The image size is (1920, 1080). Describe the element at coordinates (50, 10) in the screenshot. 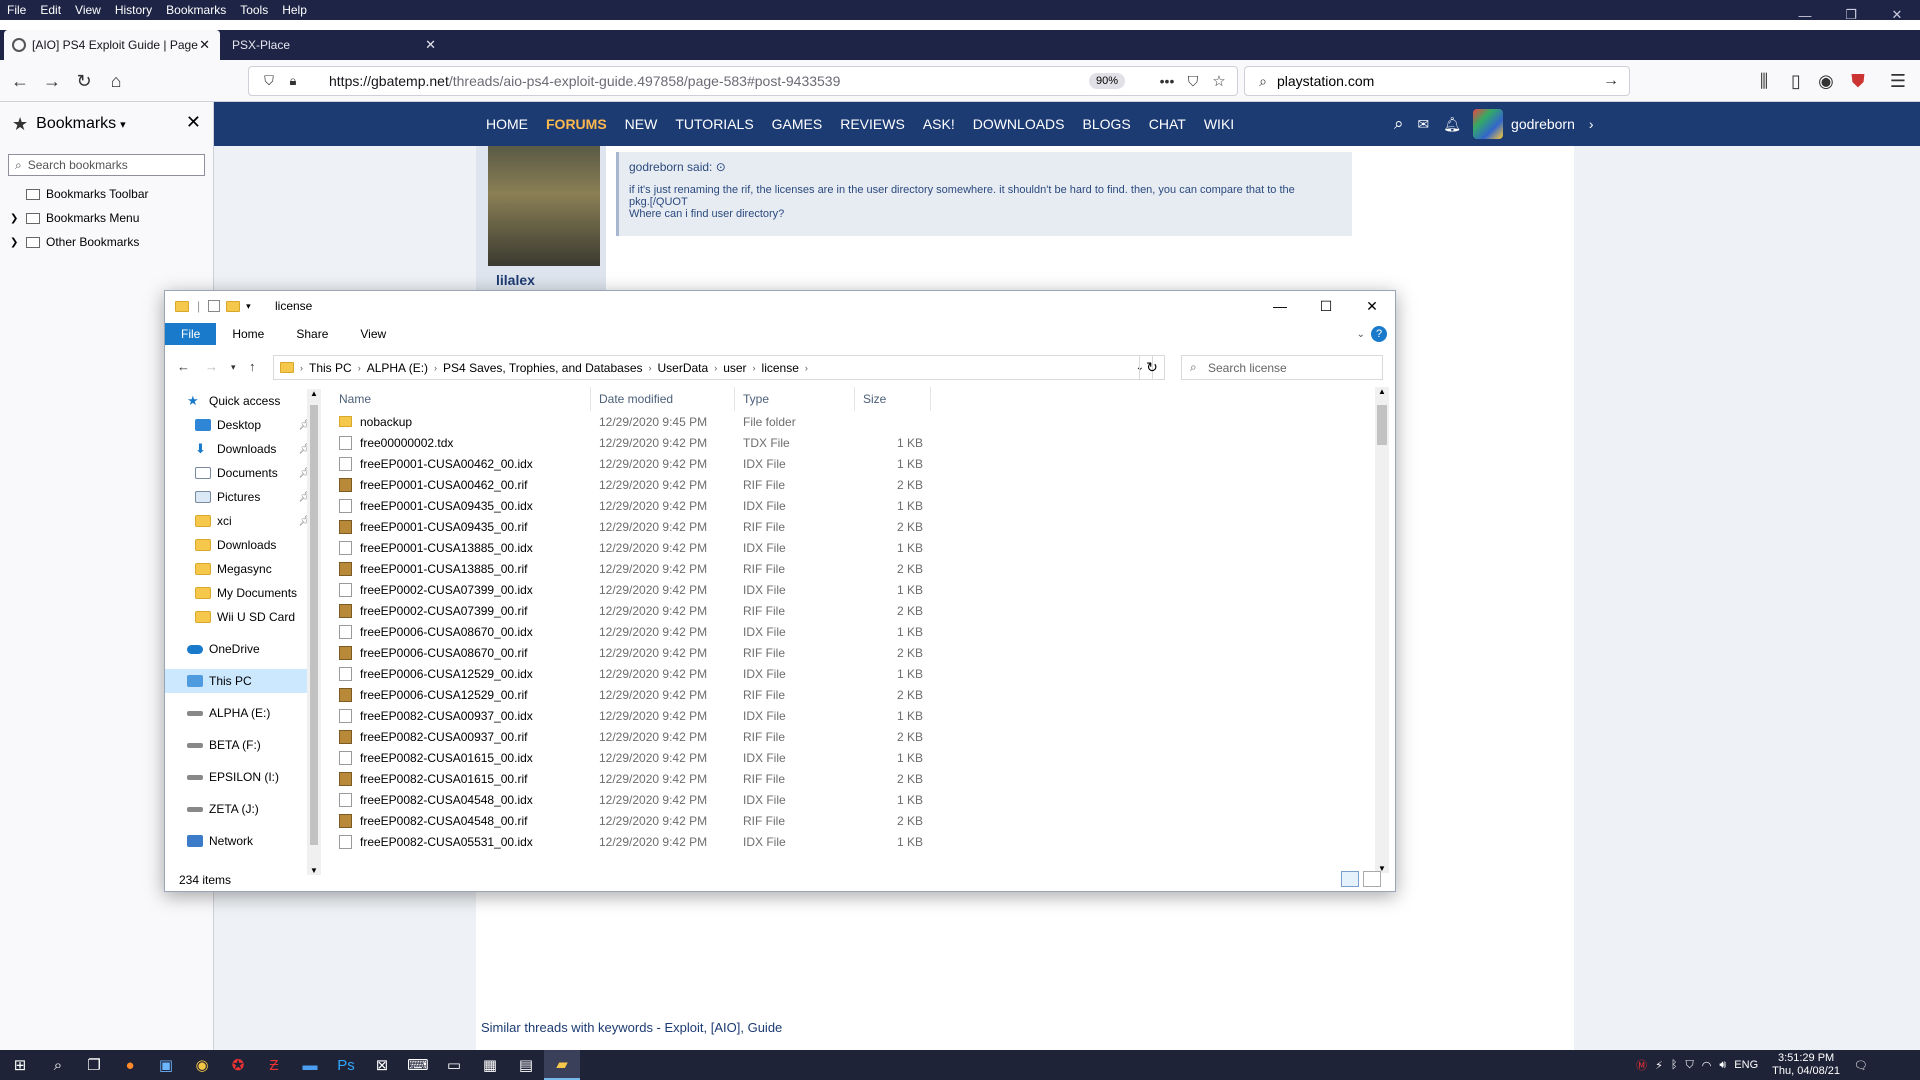

I see `menu-edit: Edit` at that location.